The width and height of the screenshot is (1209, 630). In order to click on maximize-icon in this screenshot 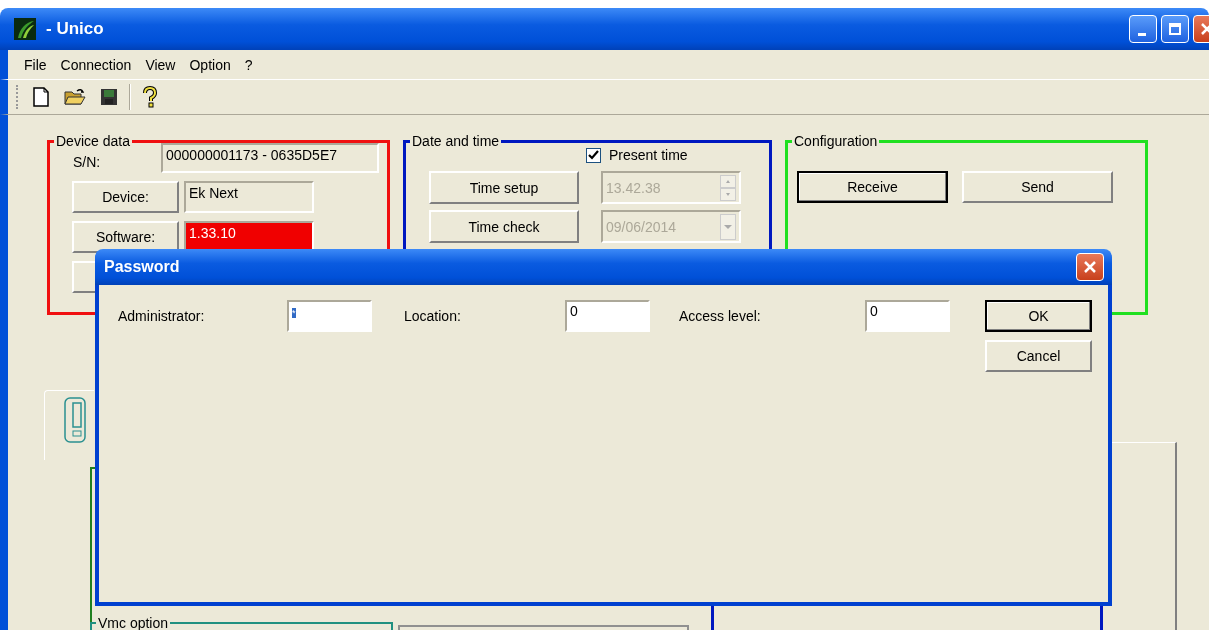, I will do `click(1175, 29)`.